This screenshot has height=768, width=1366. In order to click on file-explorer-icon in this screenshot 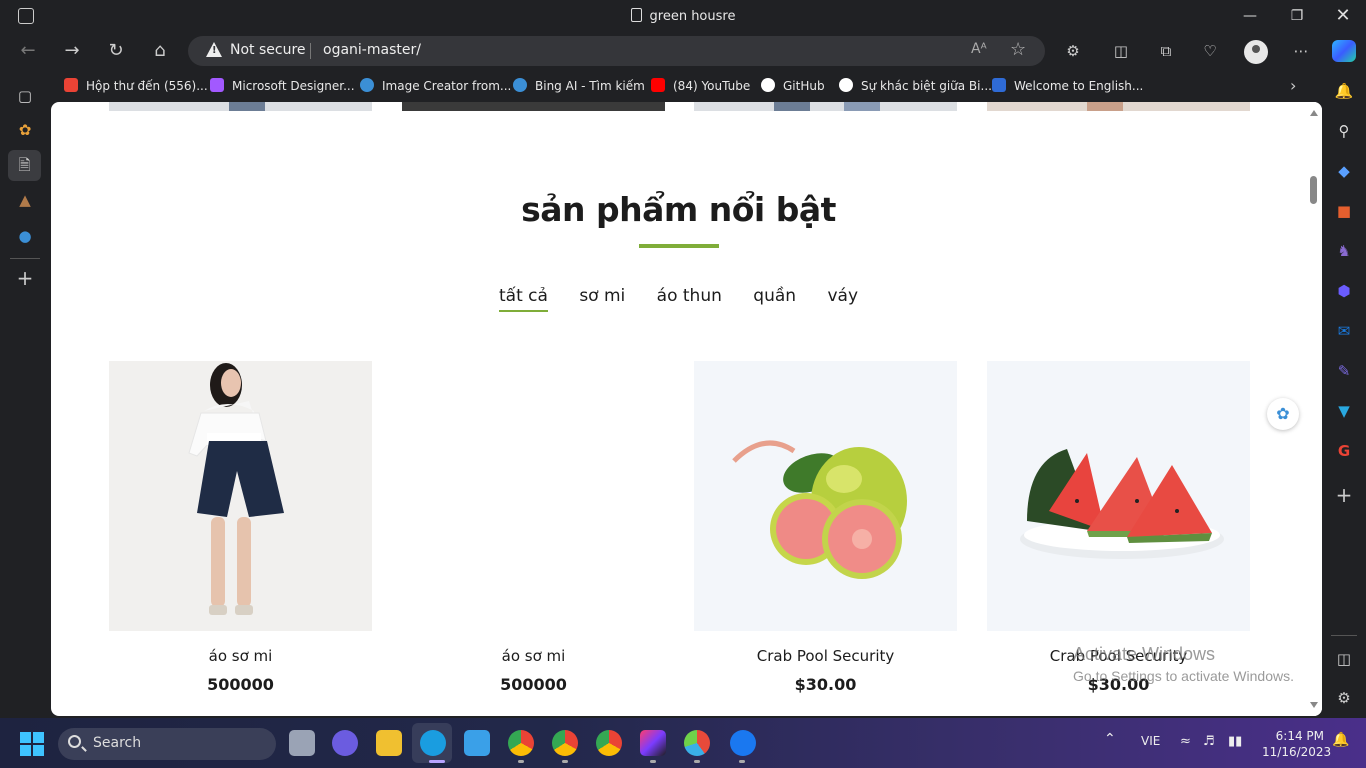, I will do `click(389, 743)`.